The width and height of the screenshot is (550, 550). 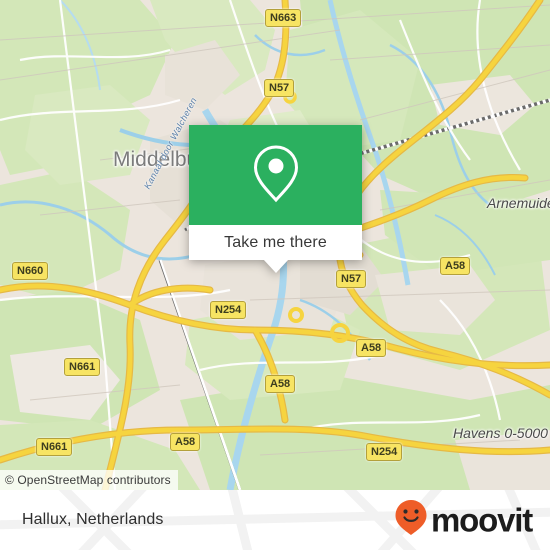 I want to click on road-shield: N663, so click(x=283, y=18).